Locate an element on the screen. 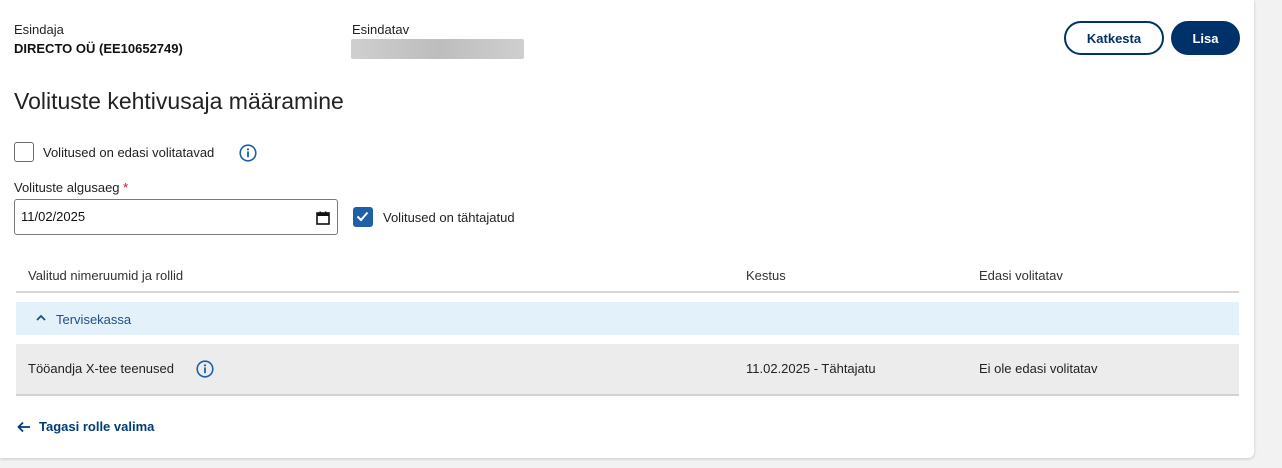 Image resolution: width=1282 pixels, height=468 pixels. column-header-roles: Valitud nimeruumid ja rollid is located at coordinates (106, 275).